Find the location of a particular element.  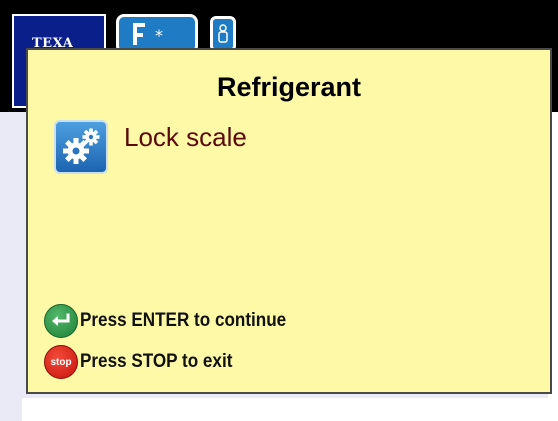

enter-arrow-icon is located at coordinates (61, 321).